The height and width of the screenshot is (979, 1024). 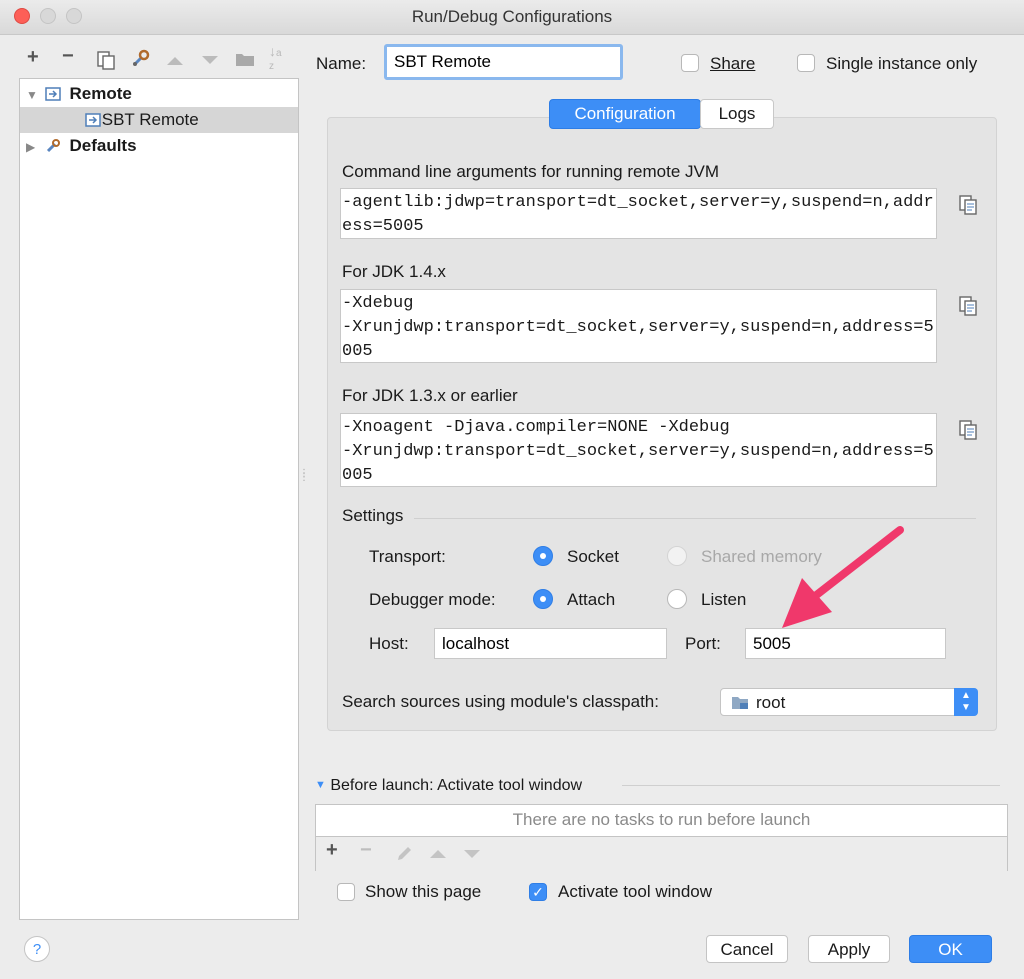 What do you see at coordinates (304, 476) in the screenshot?
I see `splitter-handle: ⋮ ⋮` at bounding box center [304, 476].